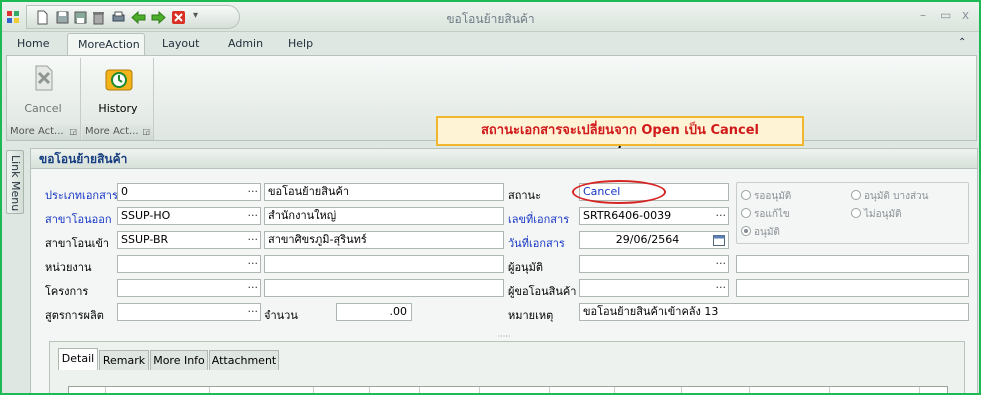  Describe the element at coordinates (384, 192) in the screenshot. I see `doc-type-name-field: ขอโอนย้ายสินค้า` at that location.